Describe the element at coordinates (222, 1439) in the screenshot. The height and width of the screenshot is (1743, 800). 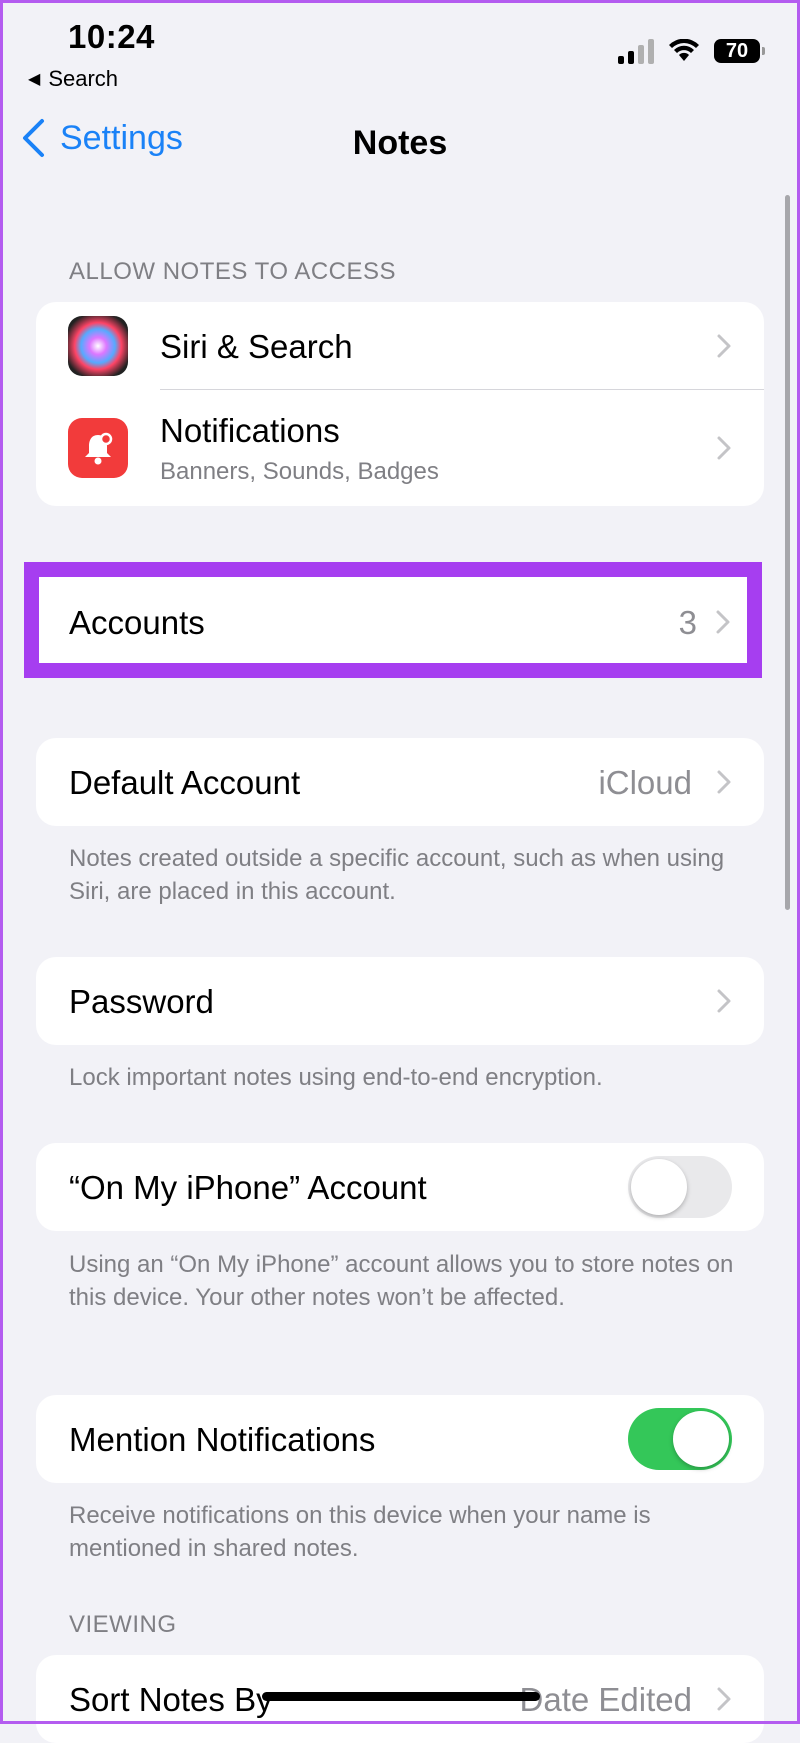
I see `mention-notifications-label: Mention Notifications` at that location.